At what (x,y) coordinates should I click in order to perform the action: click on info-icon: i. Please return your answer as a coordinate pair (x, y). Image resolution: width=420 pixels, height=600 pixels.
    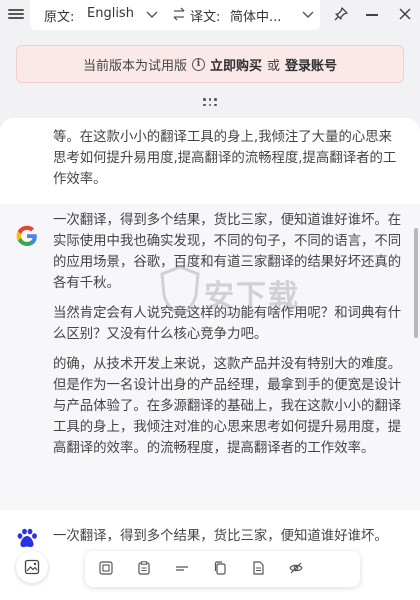
    Looking at the image, I should click on (198, 64).